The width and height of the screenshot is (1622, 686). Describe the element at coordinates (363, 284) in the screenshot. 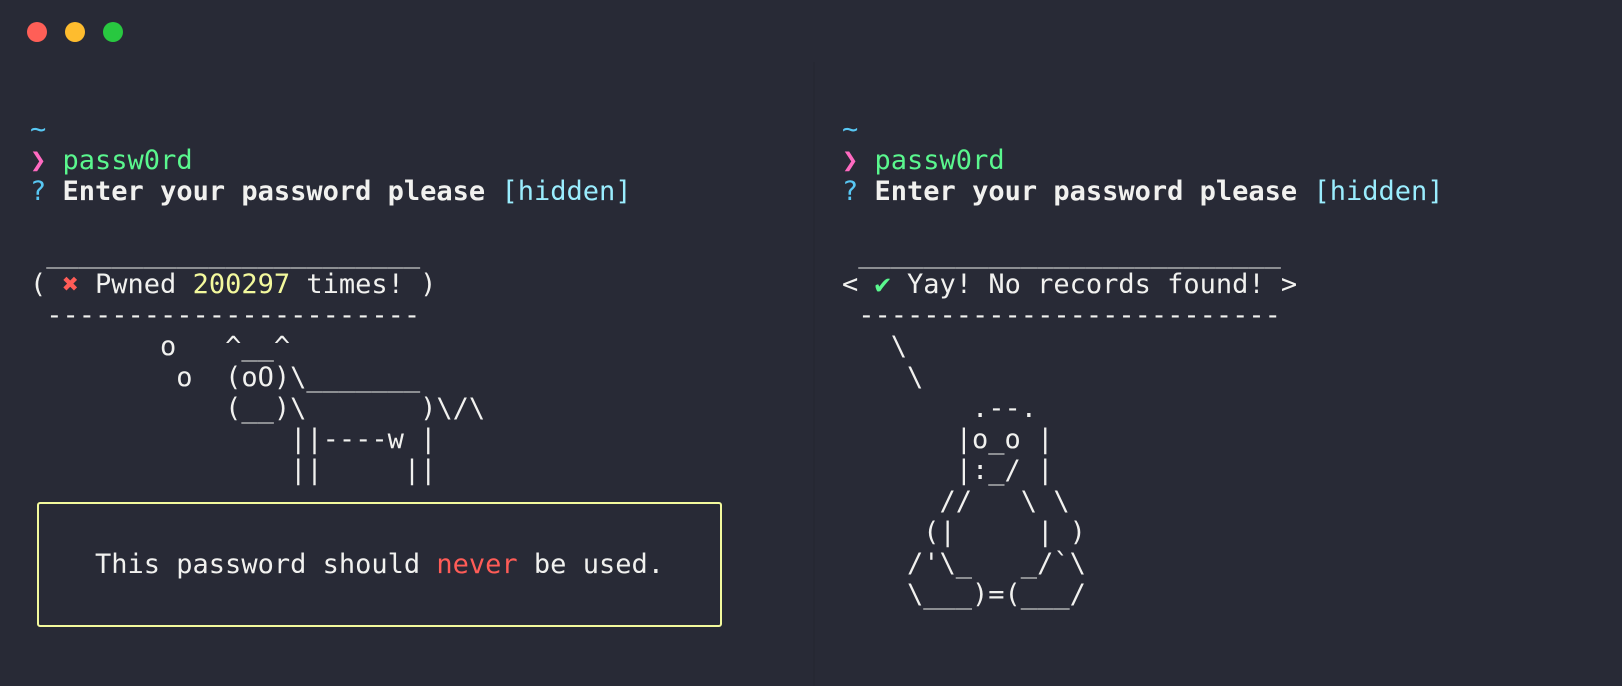

I see `bubble-text-end: times! )` at that location.